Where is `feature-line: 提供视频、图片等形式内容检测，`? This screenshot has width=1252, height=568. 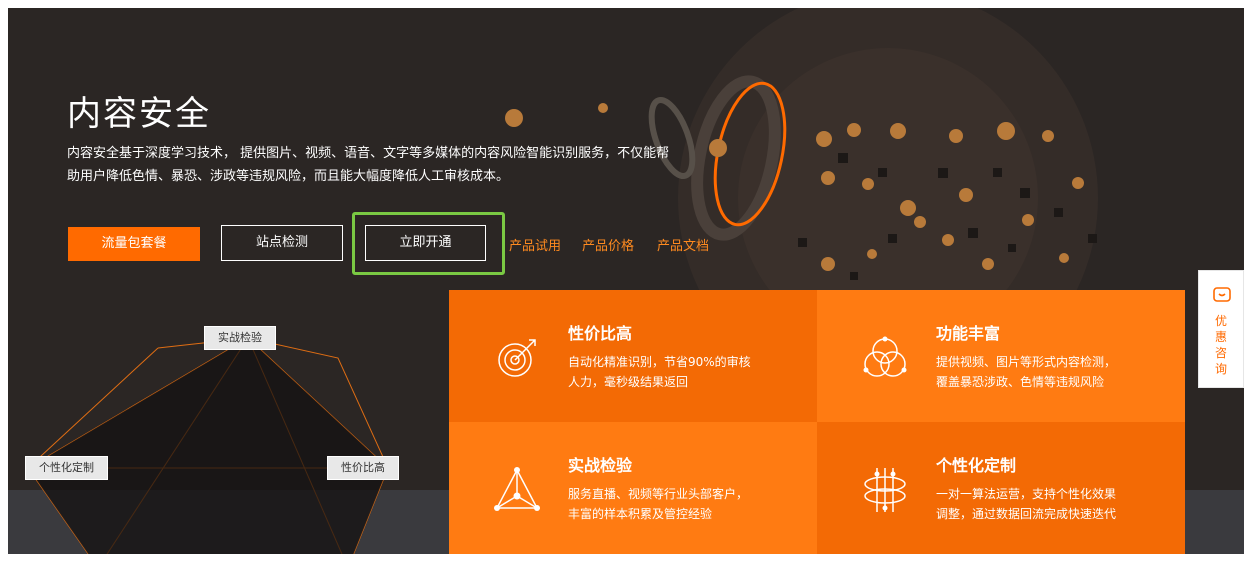
feature-line: 提供视频、图片等形式内容检测， is located at coordinates (1026, 362).